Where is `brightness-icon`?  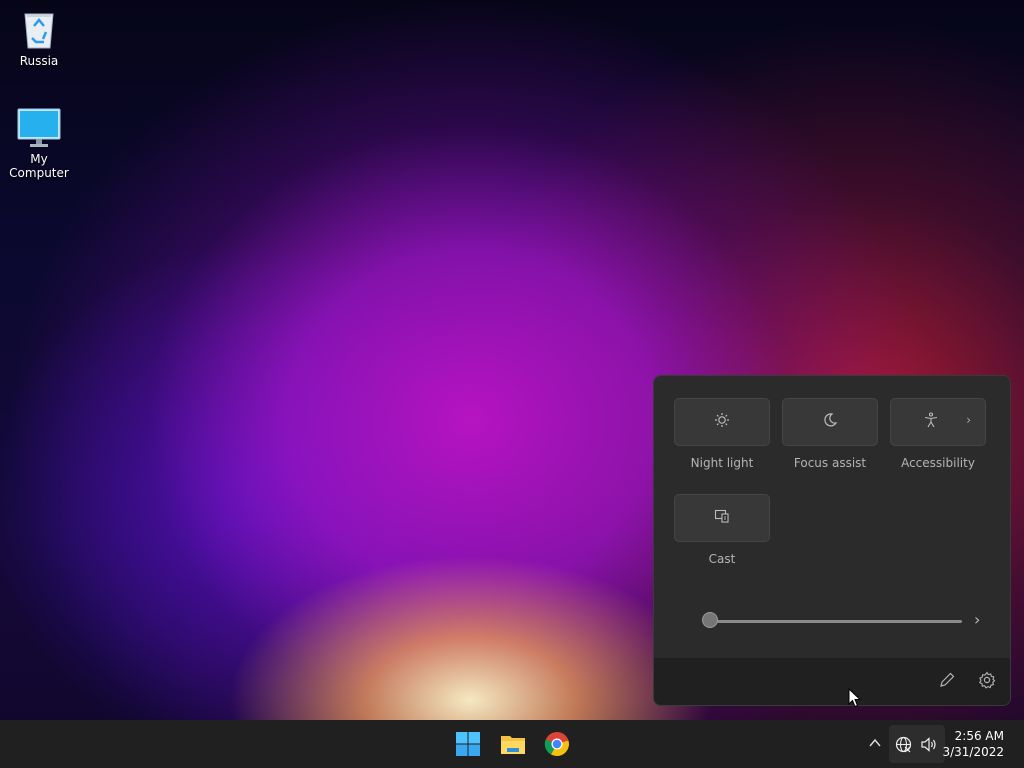 brightness-icon is located at coordinates (722, 422).